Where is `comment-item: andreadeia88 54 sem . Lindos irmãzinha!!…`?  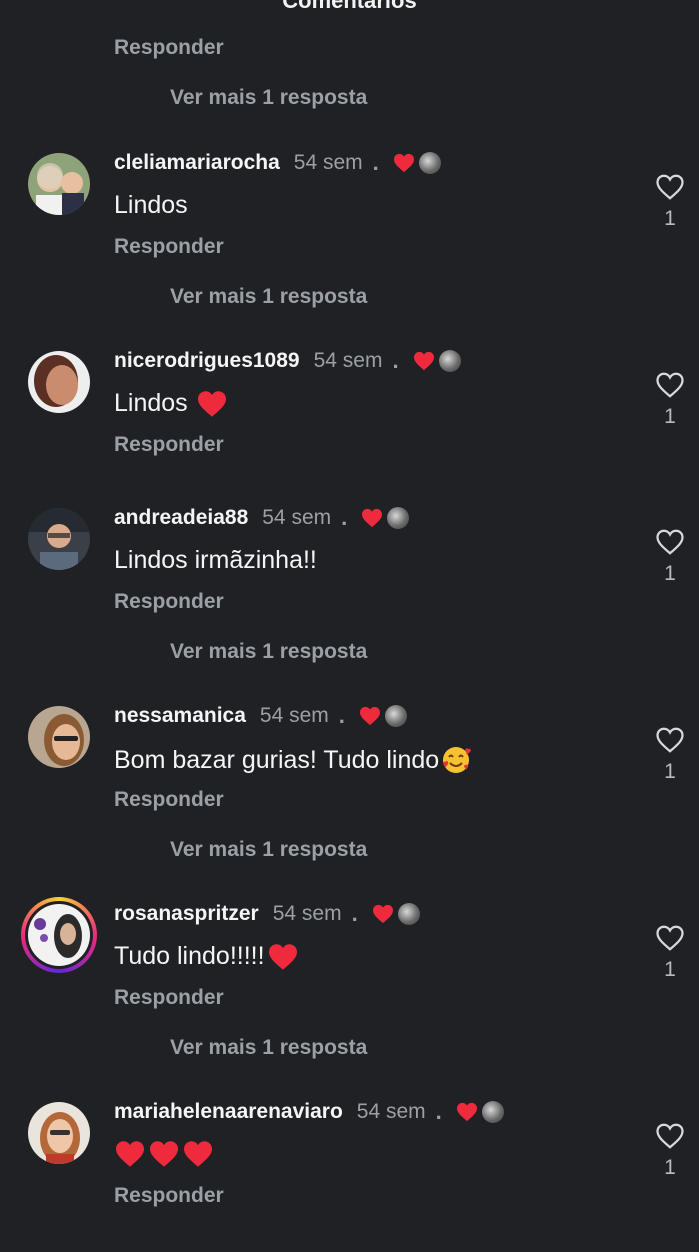
comment-item: andreadeia88 54 sem . Lindos irmãzinha!!… is located at coordinates (349, 584).